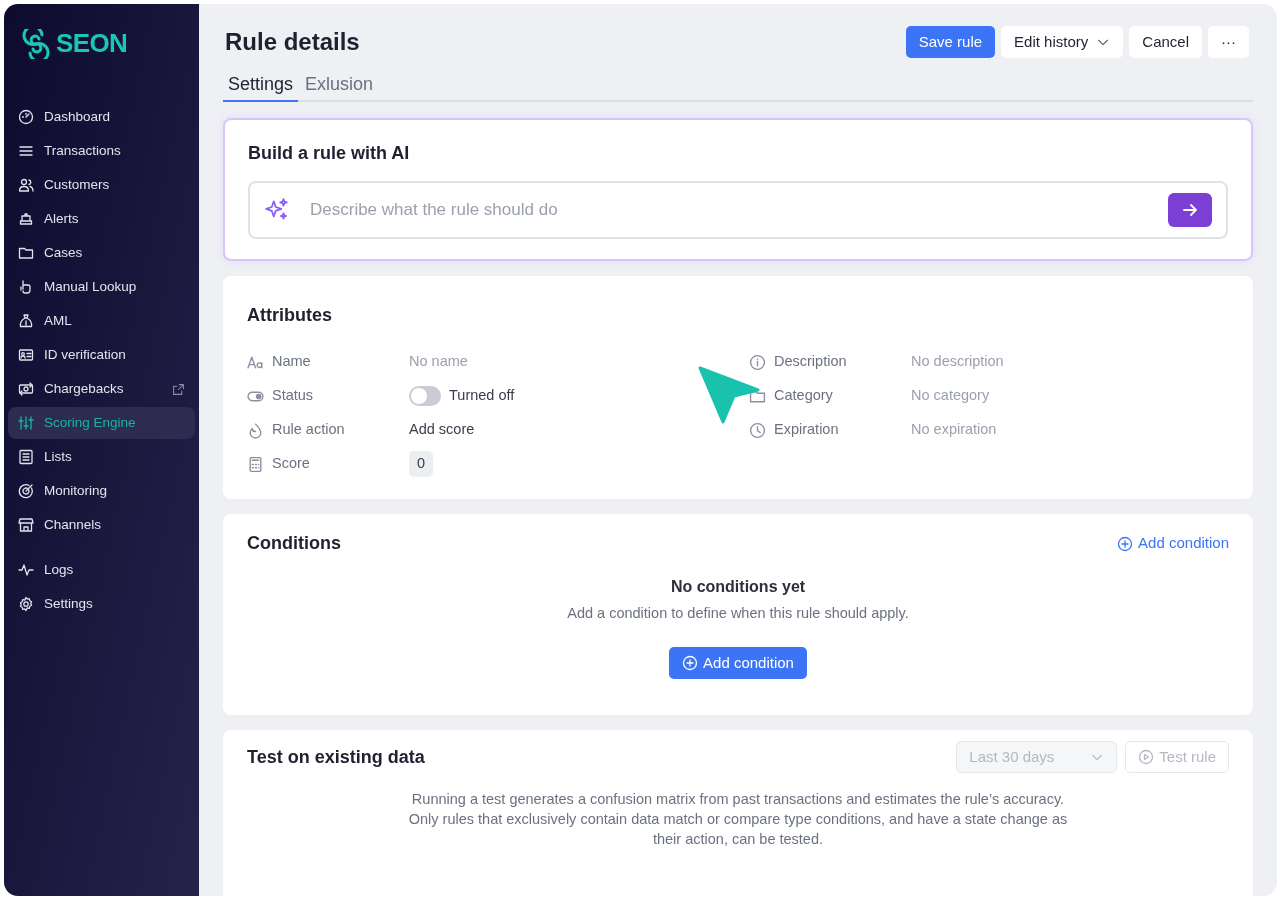 The image size is (1282, 901). I want to click on empty-state-text: Add a condition to define when this rule should apply., so click(738, 613).